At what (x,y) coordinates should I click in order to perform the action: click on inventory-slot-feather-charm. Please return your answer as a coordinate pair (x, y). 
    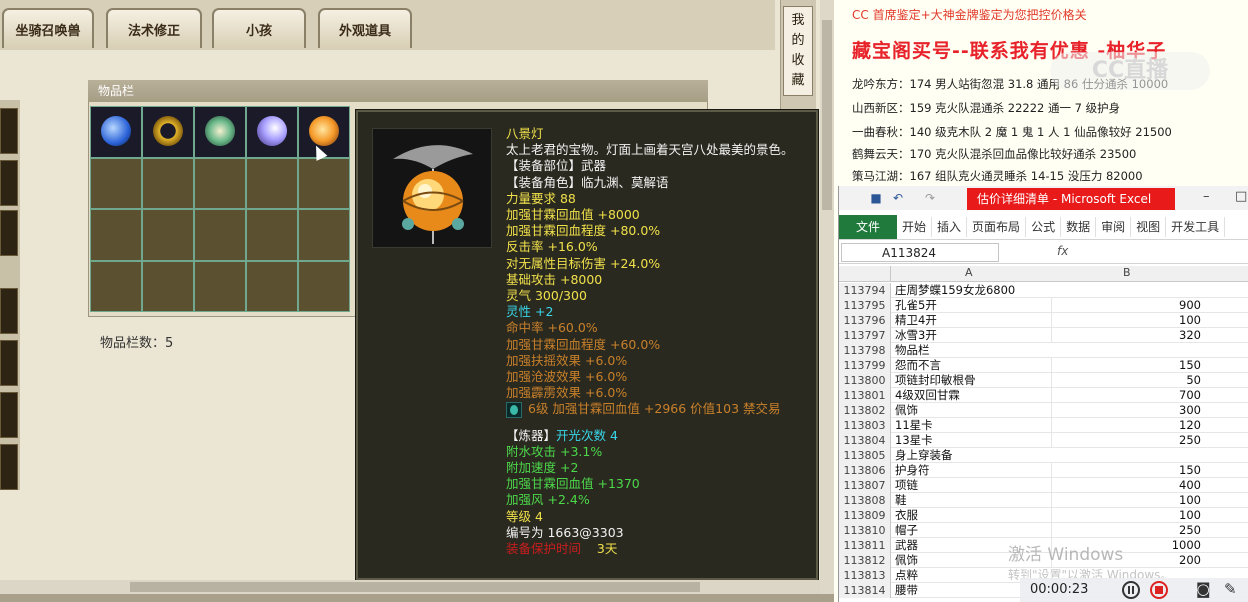
    Looking at the image, I should click on (272, 132).